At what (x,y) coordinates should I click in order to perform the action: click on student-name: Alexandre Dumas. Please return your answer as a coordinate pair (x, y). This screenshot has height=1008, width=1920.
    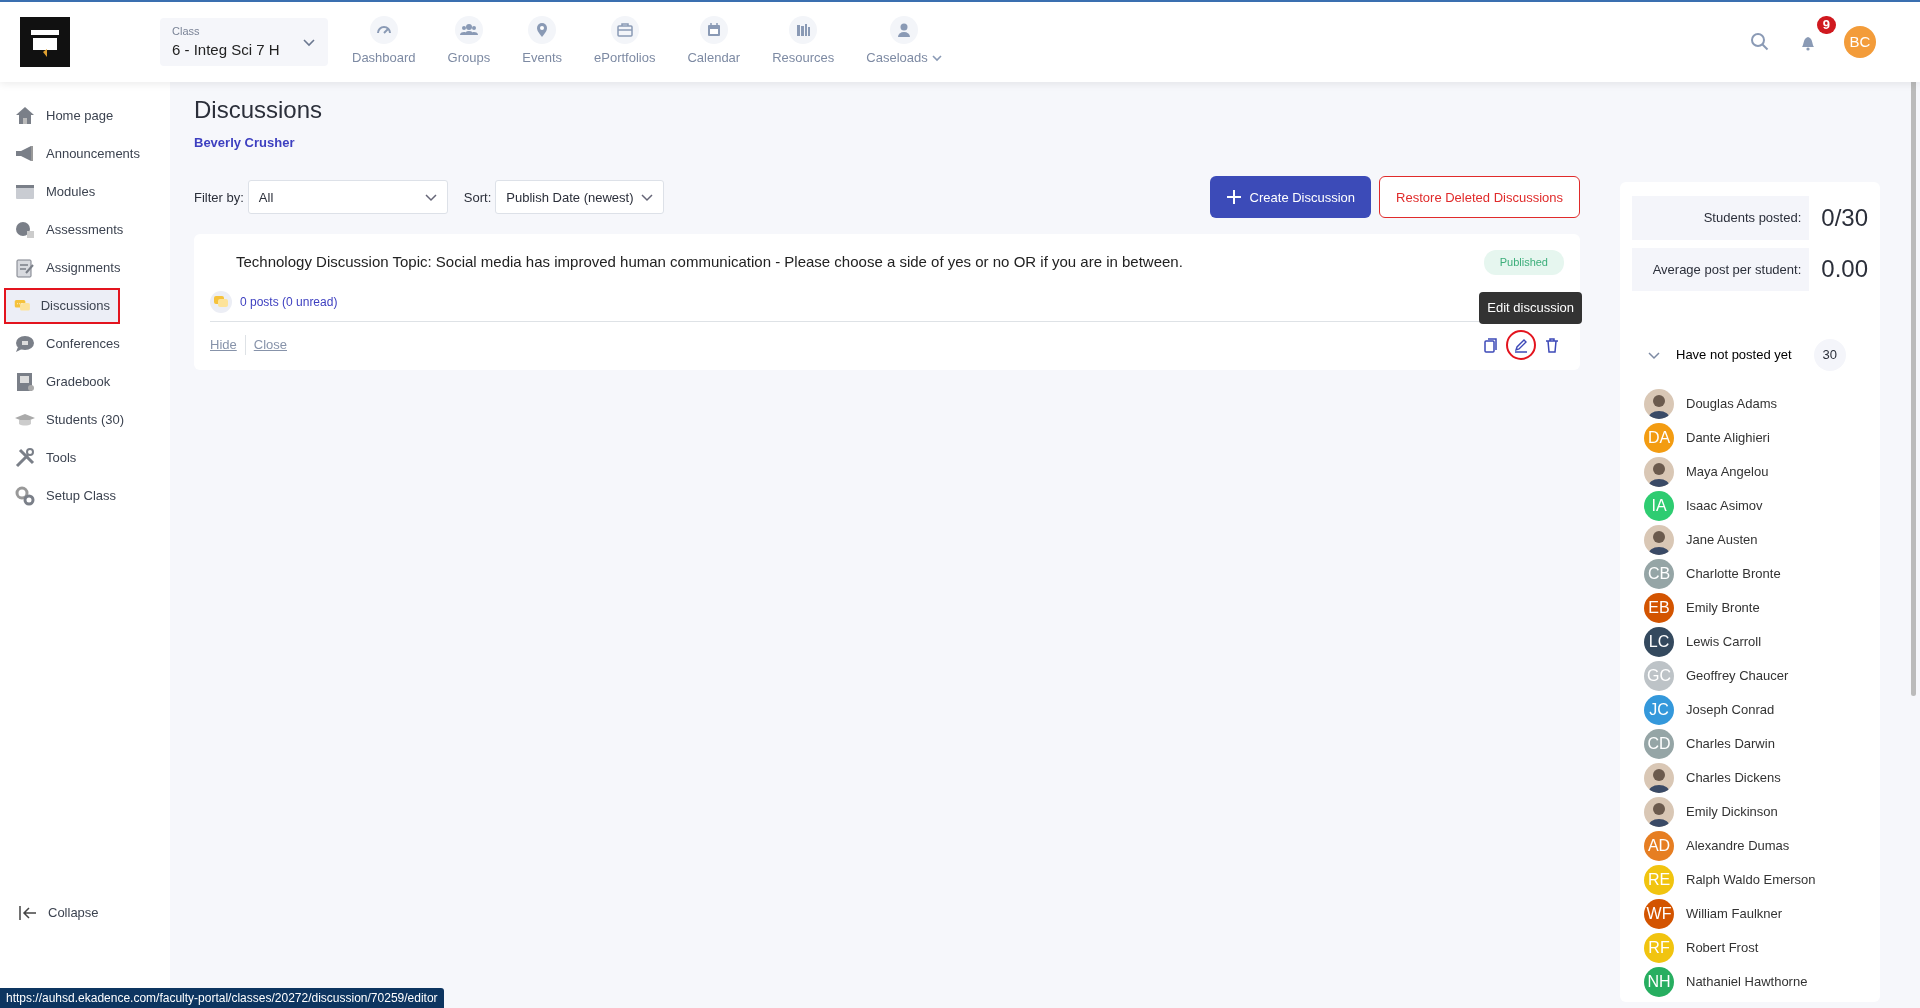
    Looking at the image, I should click on (1738, 846).